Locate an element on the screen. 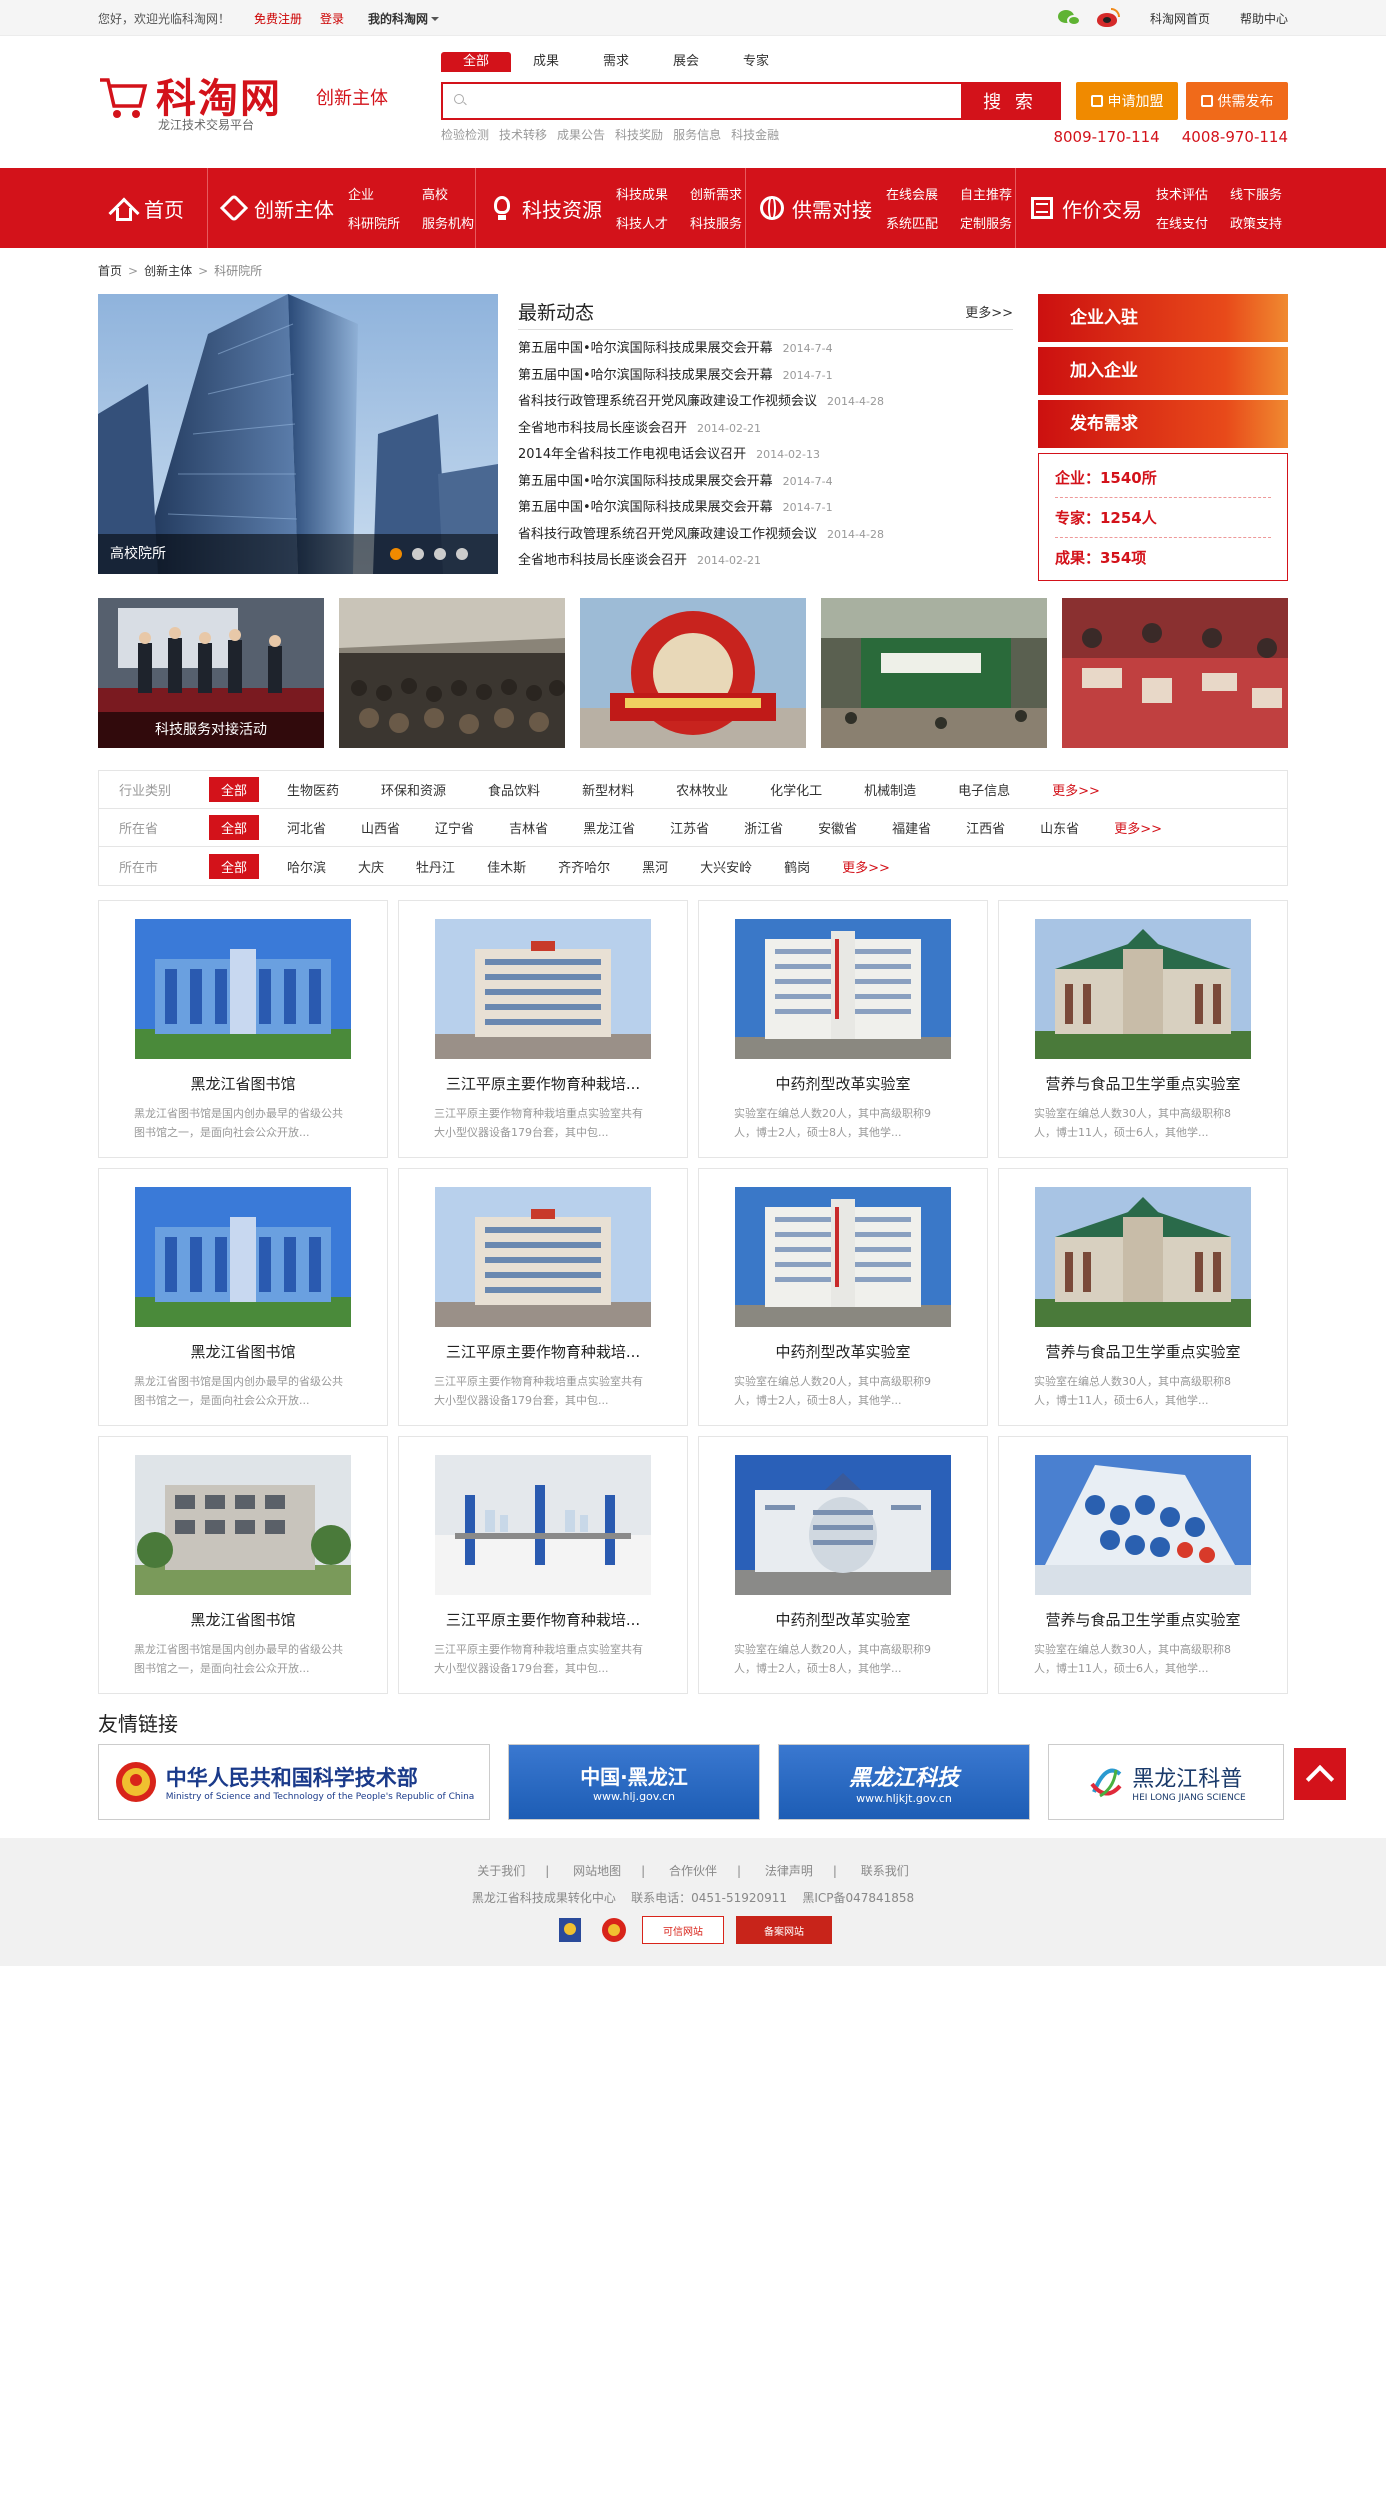 This screenshot has height=2500, width=1386. nav-sub-link: 定制服务 is located at coordinates (986, 222).